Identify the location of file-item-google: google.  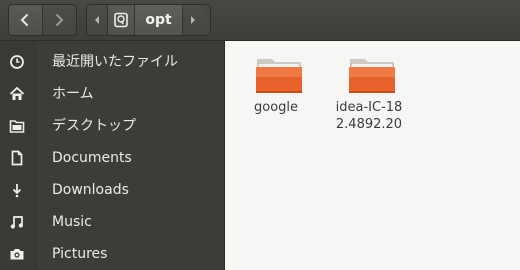
(276, 101).